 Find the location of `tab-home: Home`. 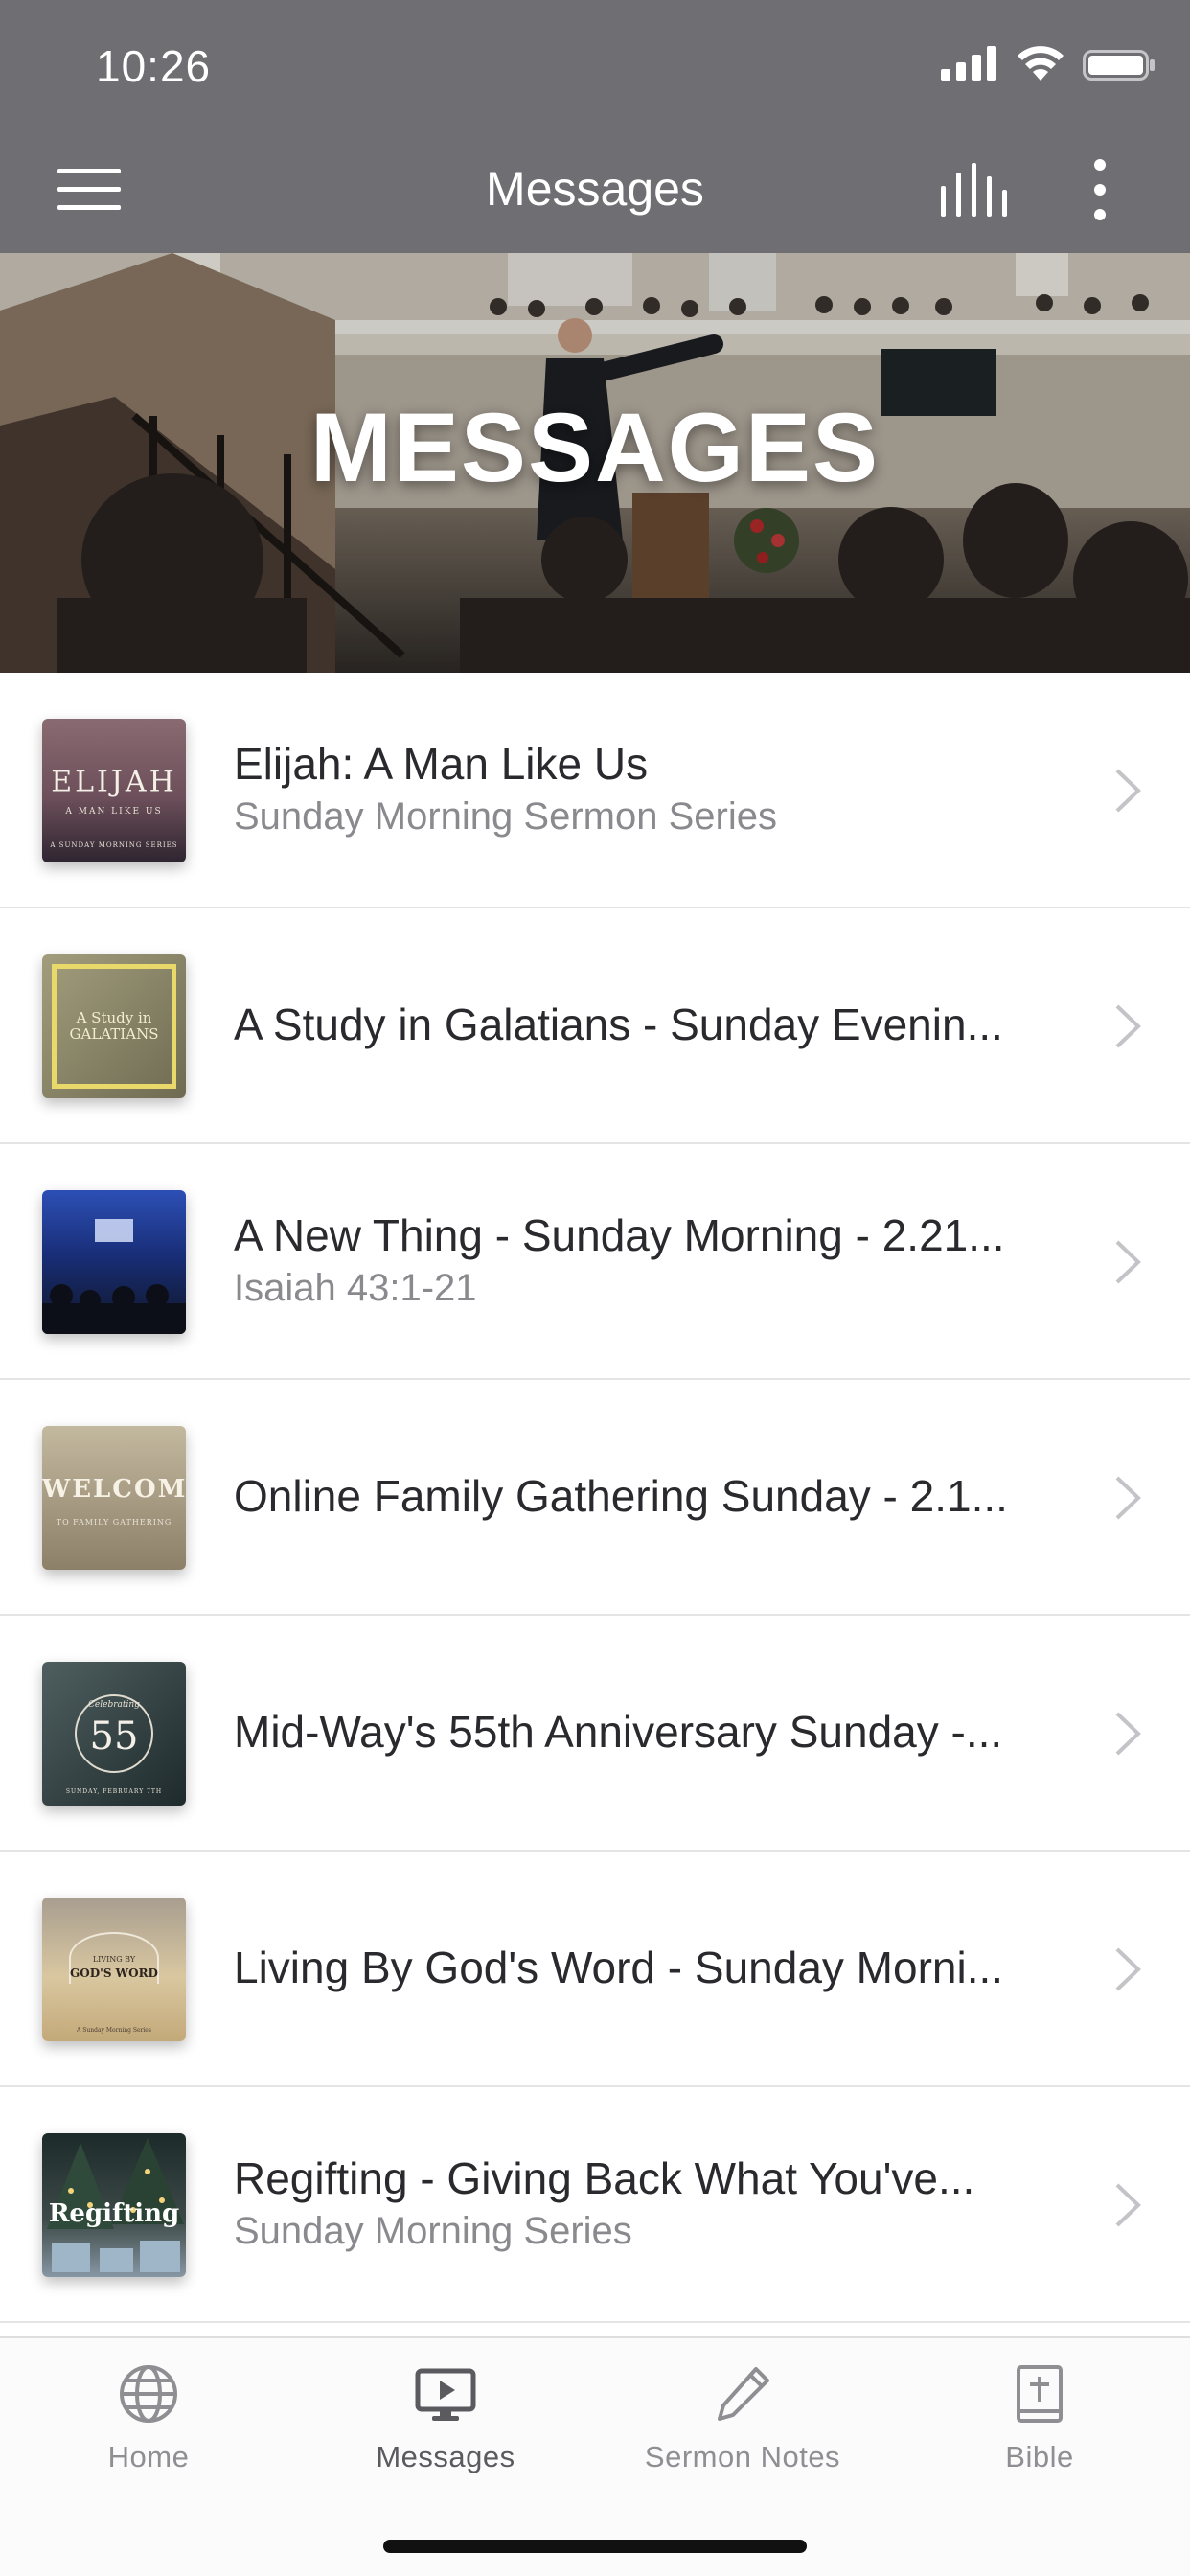

tab-home: Home is located at coordinates (148, 2419).